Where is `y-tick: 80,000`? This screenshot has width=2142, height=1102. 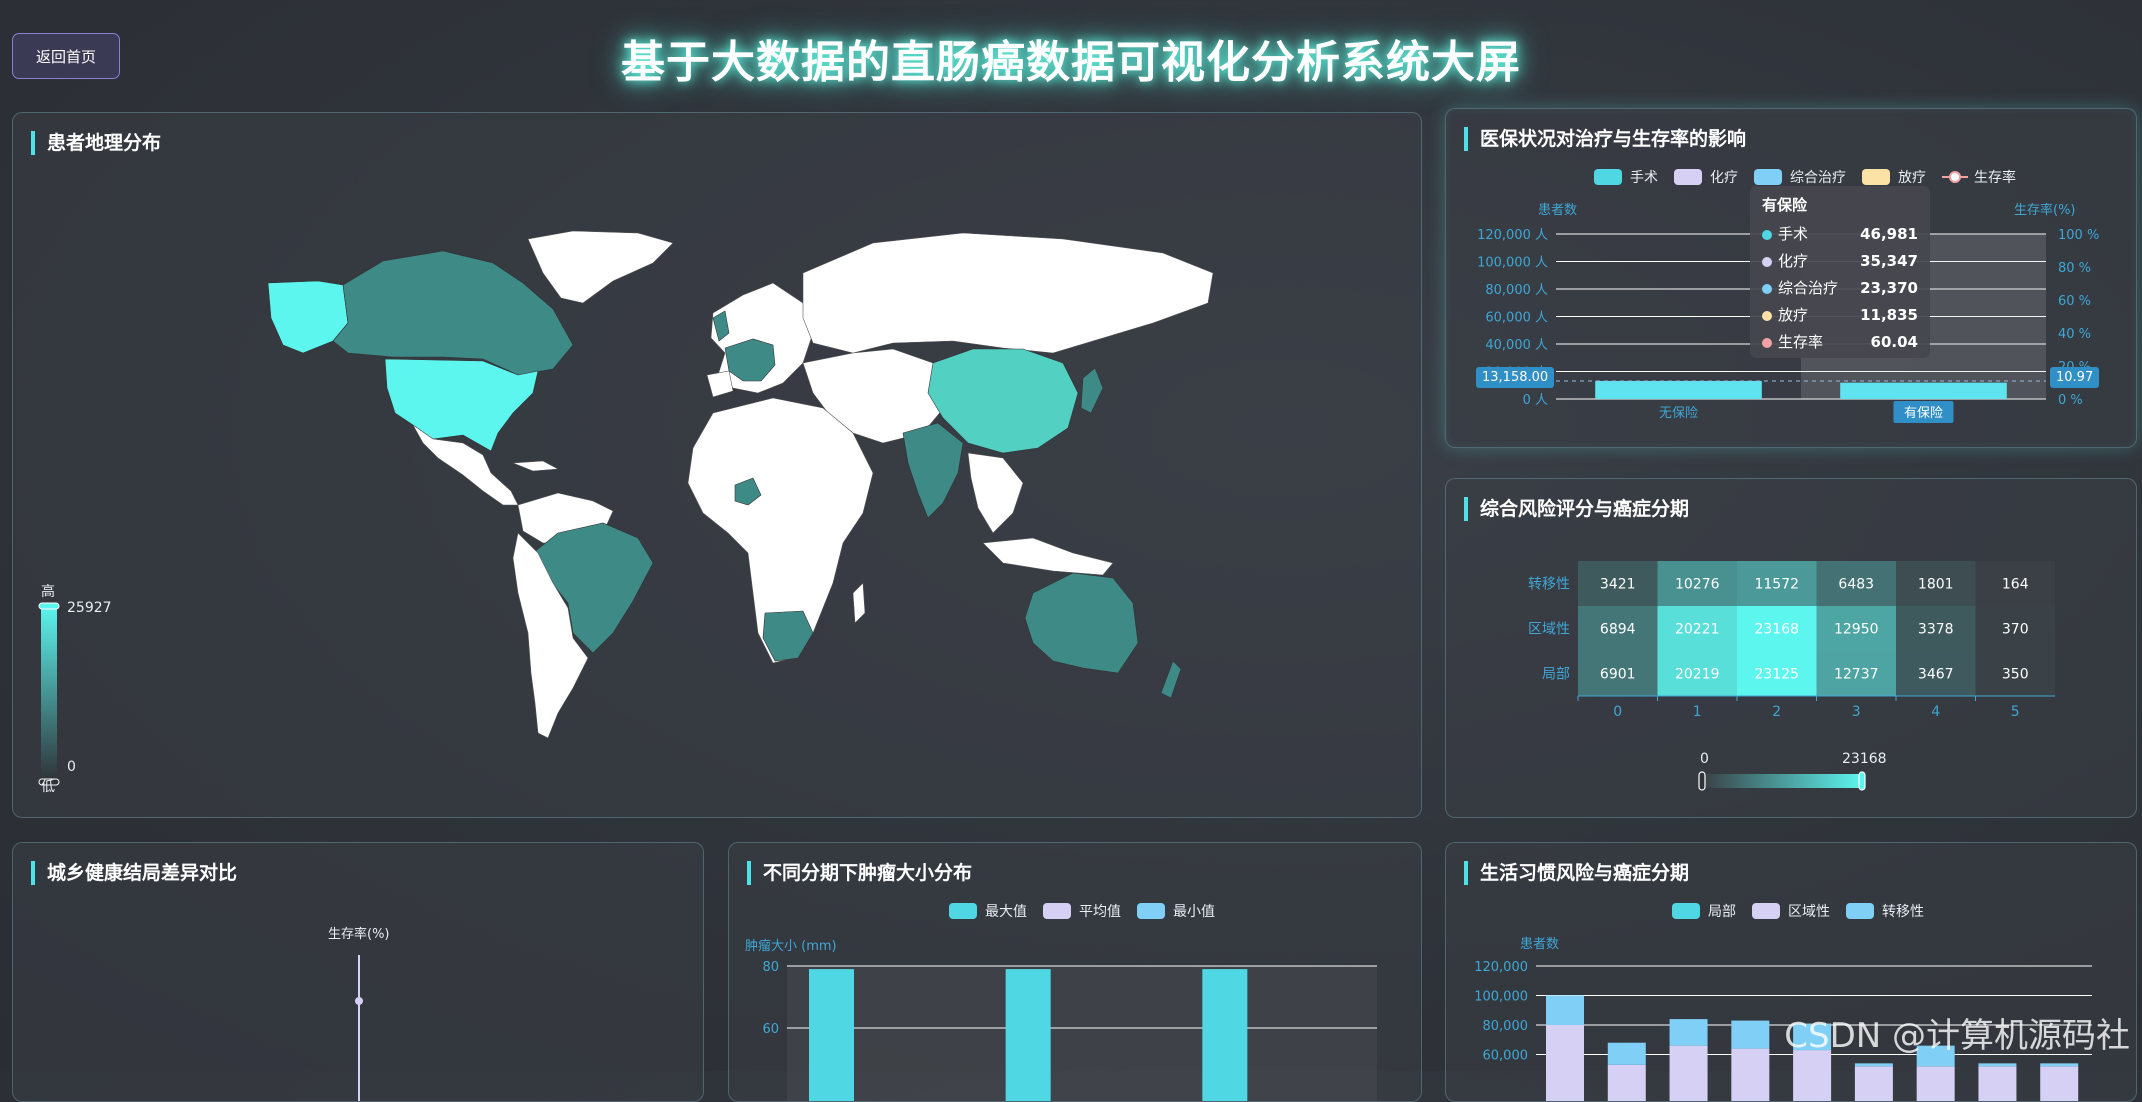
y-tick: 80,000 is located at coordinates (1506, 1026).